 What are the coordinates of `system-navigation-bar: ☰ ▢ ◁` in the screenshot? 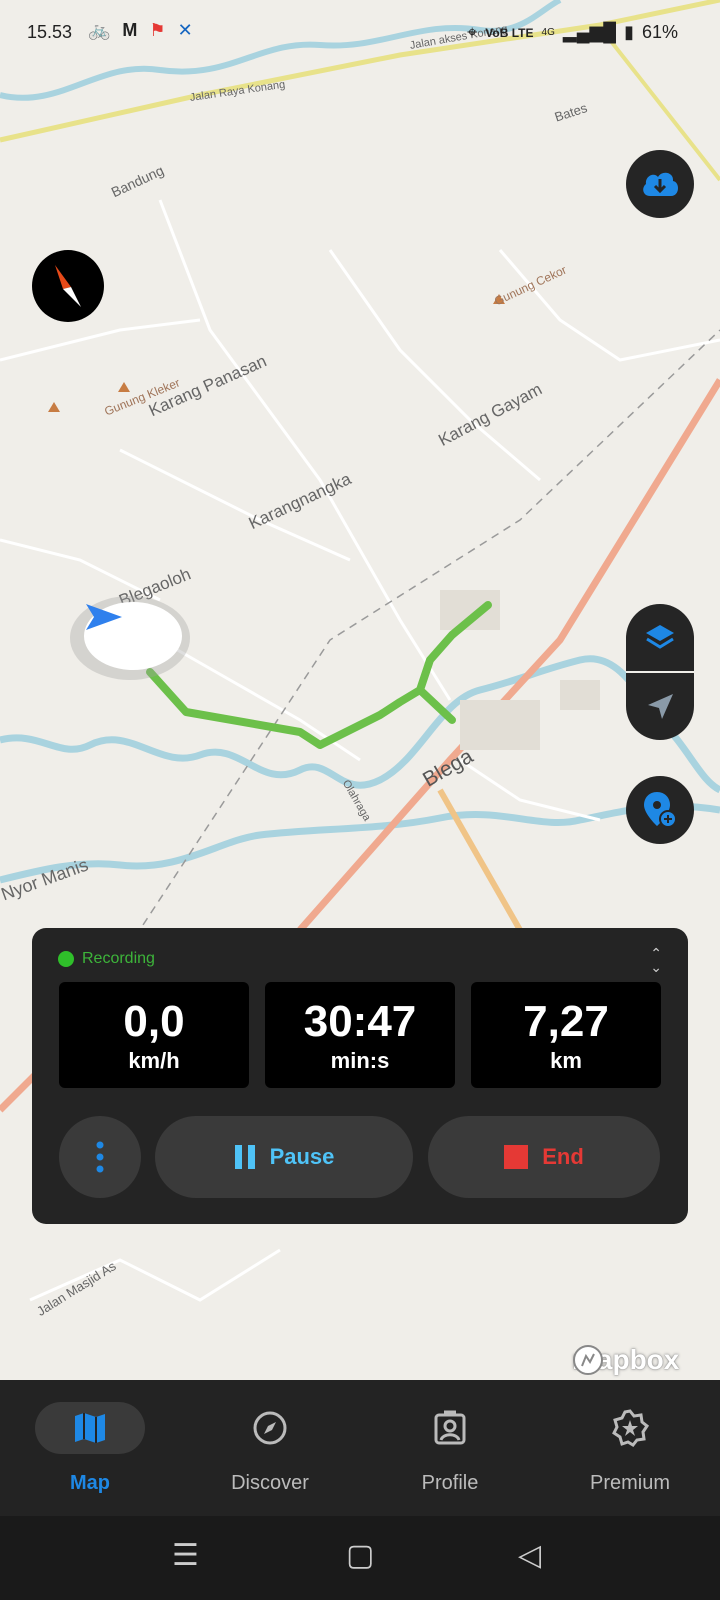 It's located at (360, 1558).